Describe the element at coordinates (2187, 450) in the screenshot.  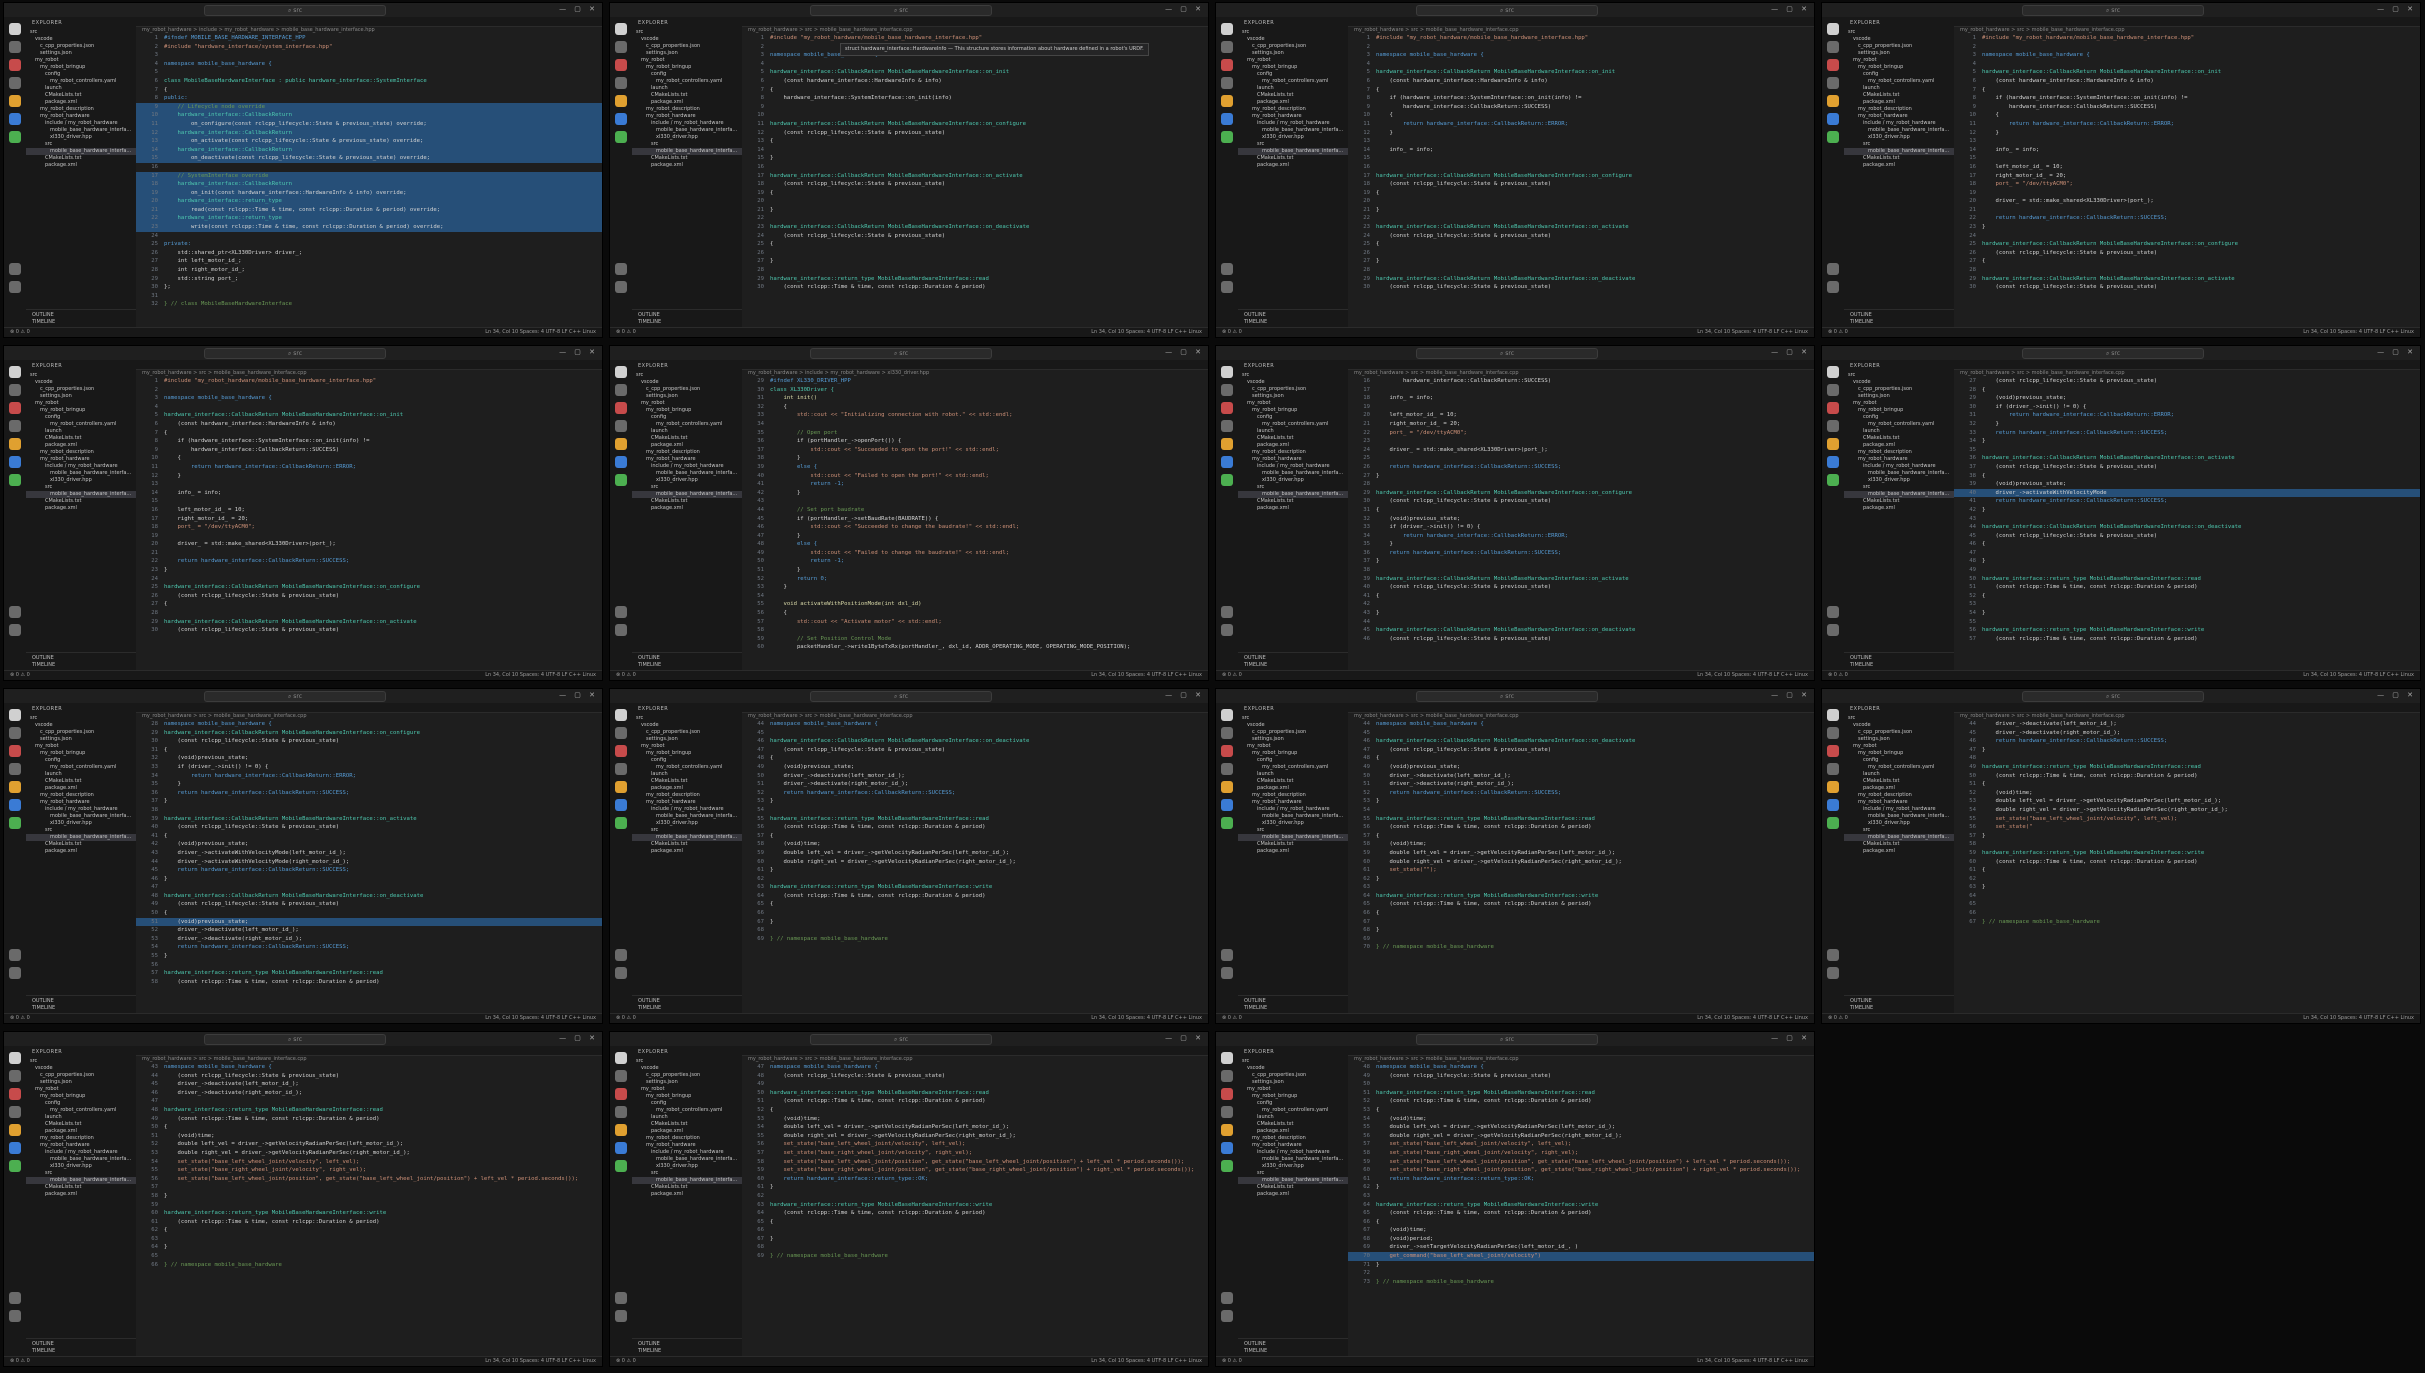
I see `code-line: 35` at that location.